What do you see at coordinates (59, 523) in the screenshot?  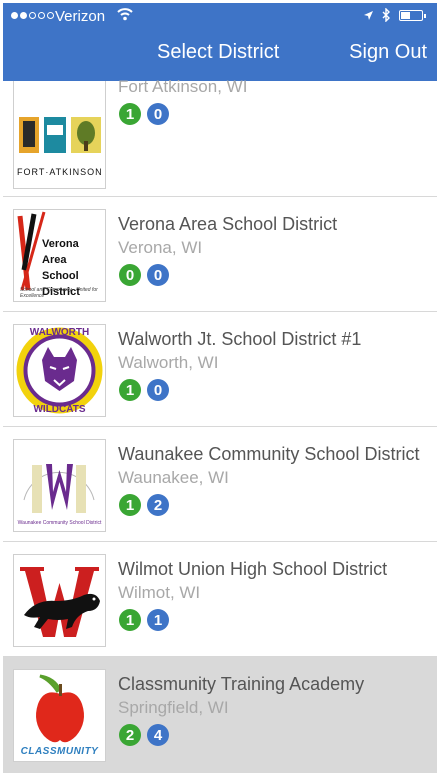 I see `district-logo-text: Waunakee Community School District` at bounding box center [59, 523].